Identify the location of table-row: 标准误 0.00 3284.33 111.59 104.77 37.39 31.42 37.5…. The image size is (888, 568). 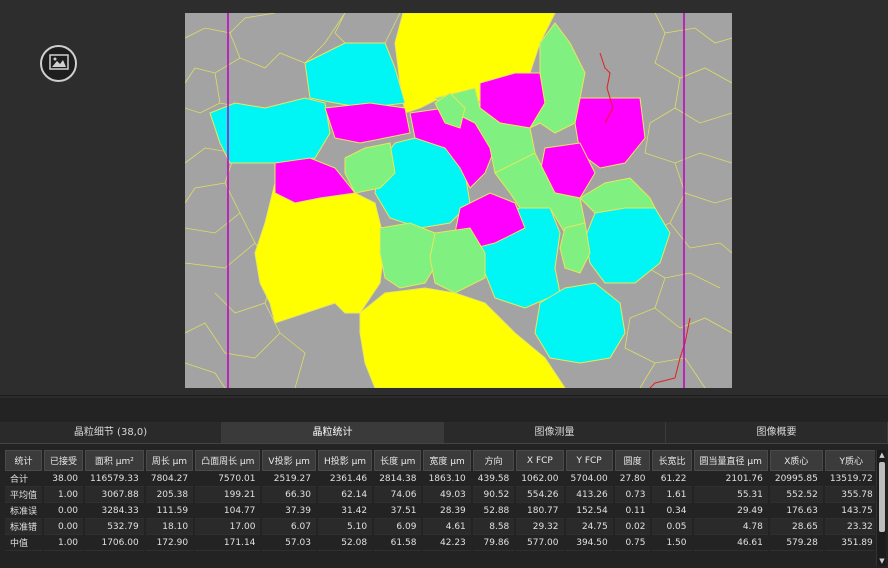
(440, 511).